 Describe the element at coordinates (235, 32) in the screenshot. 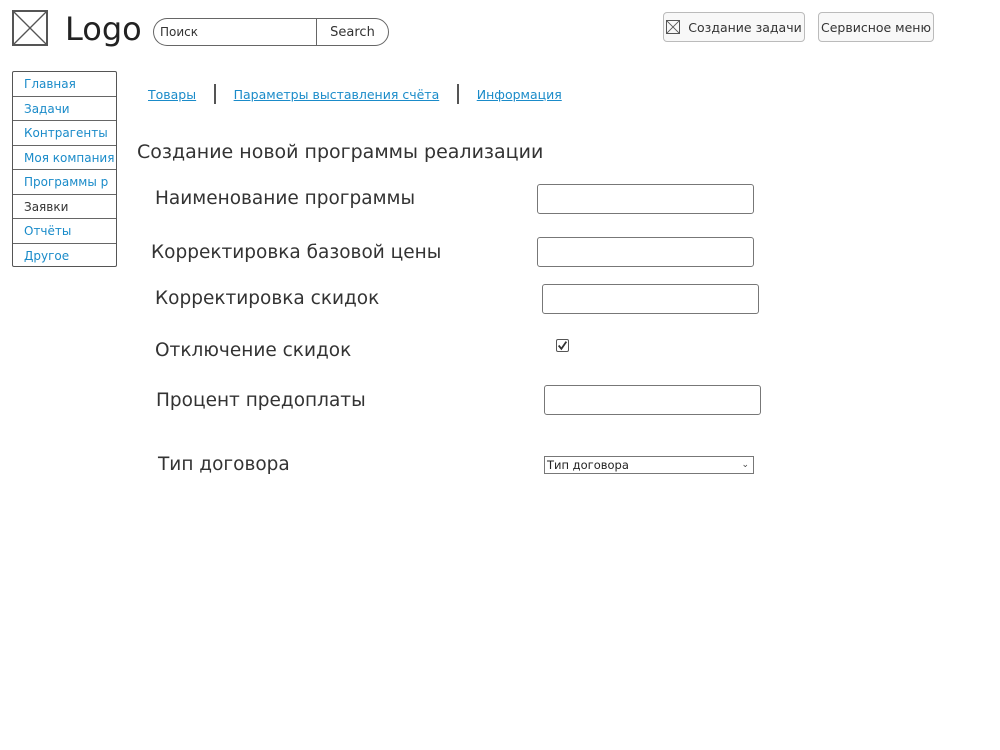

I see `search-input` at that location.